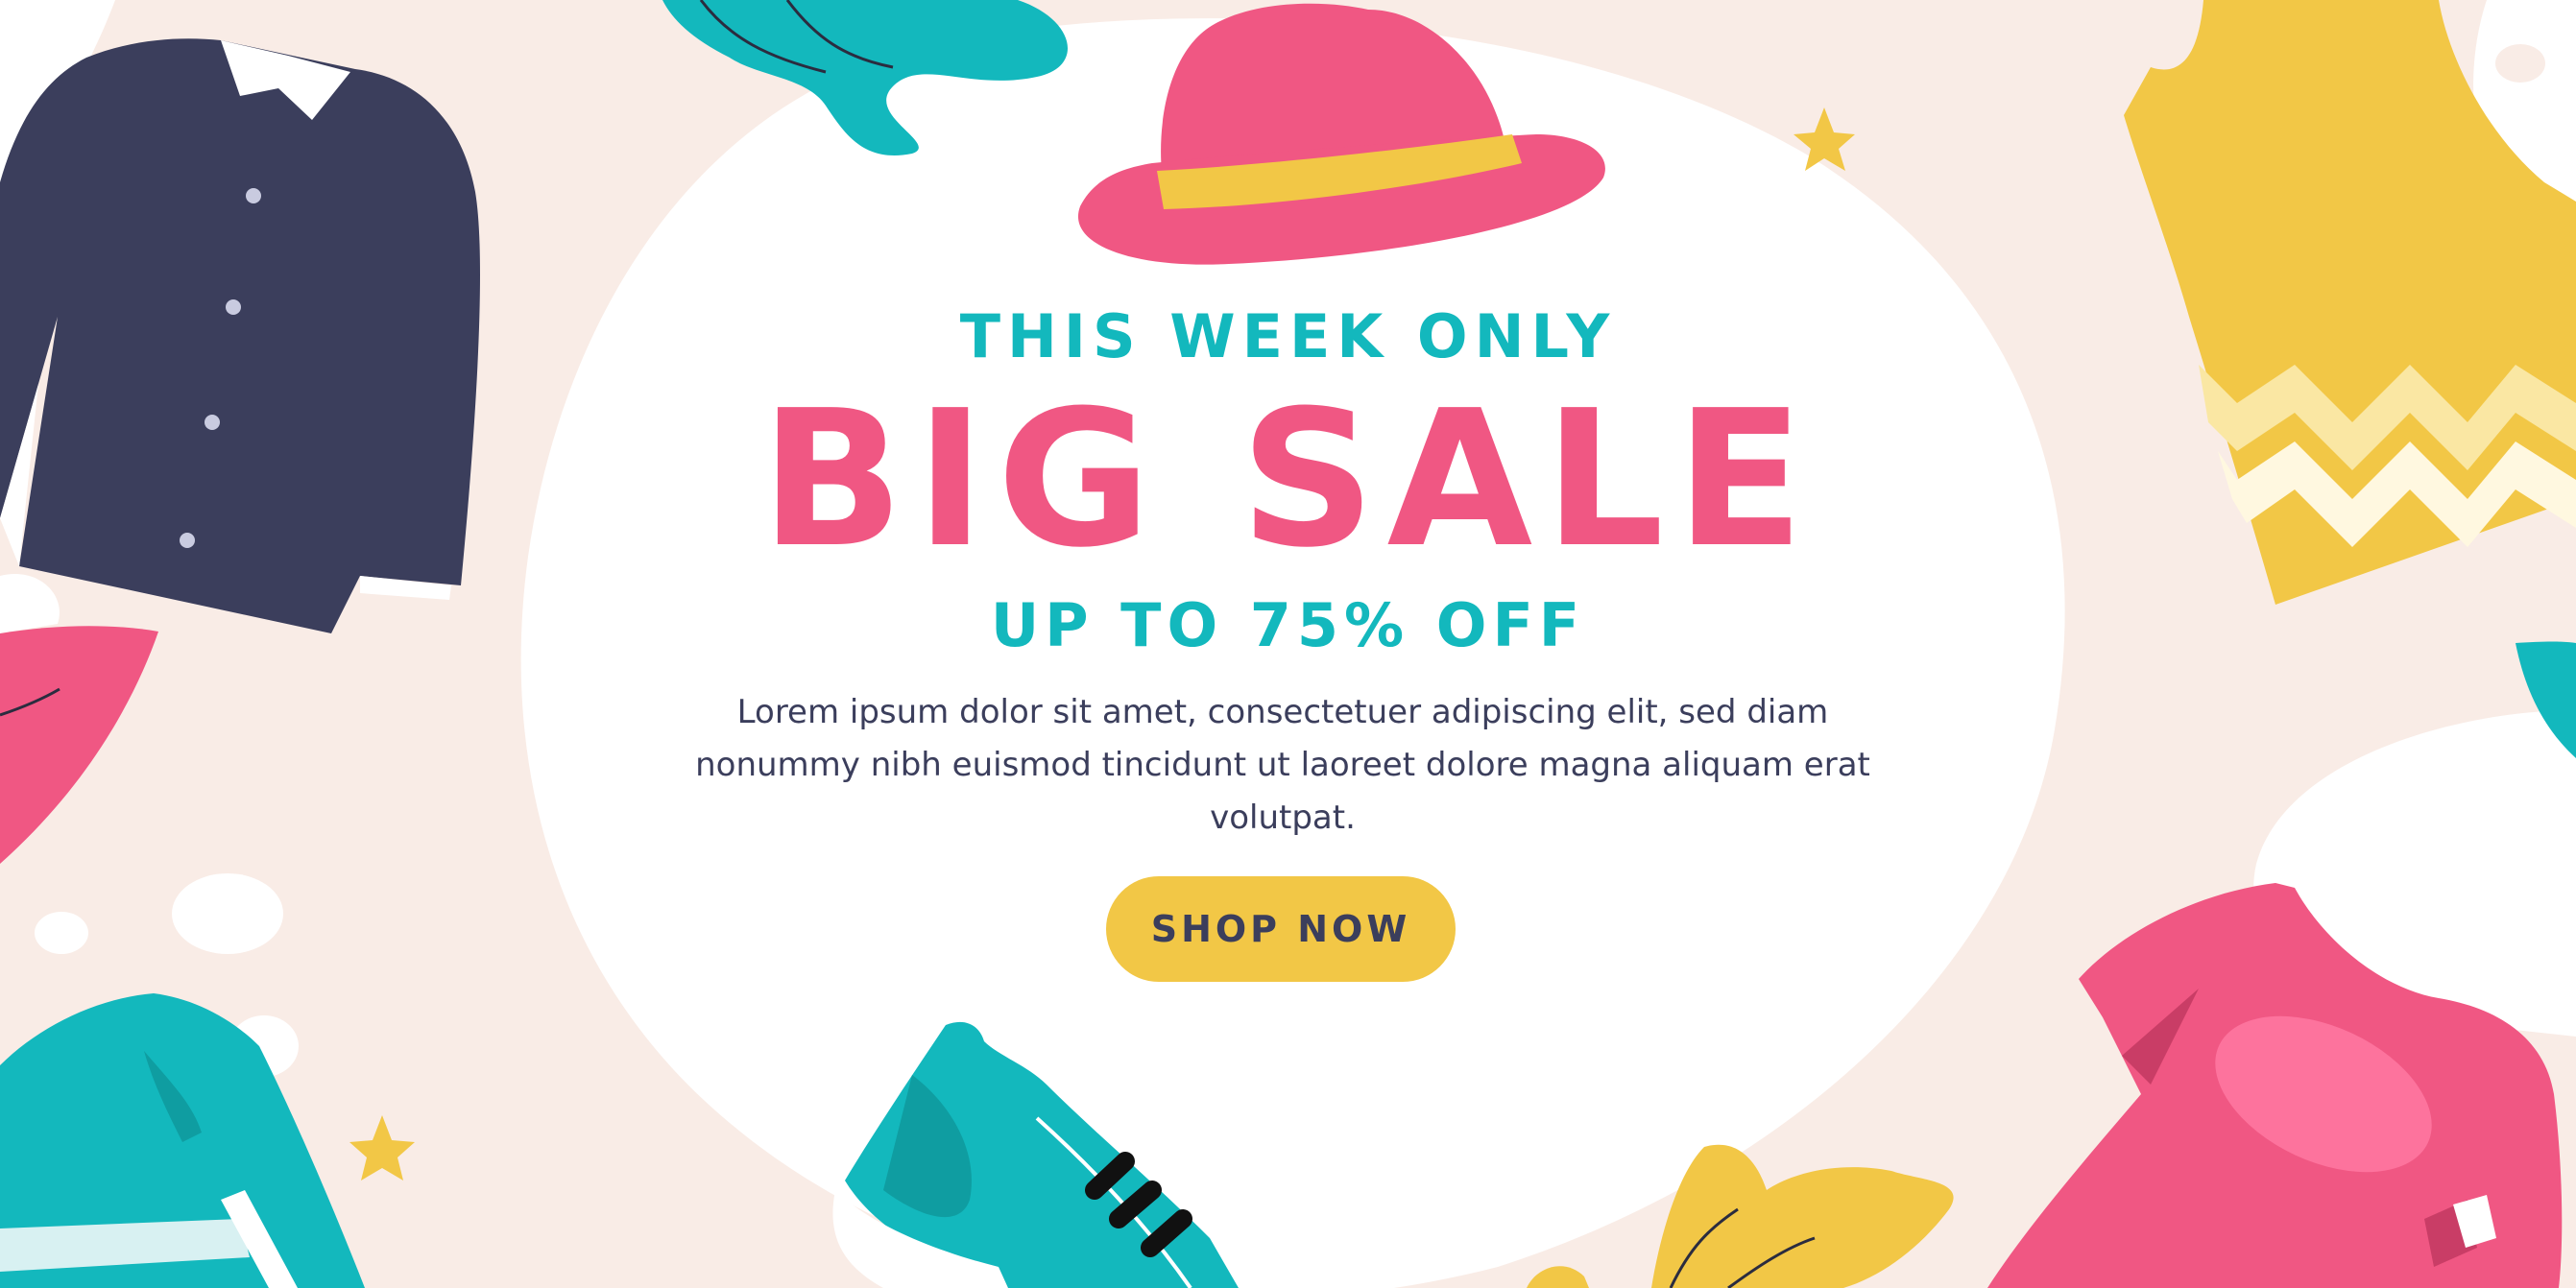  I want to click on headline: BIG SALE, so click(1288, 479).